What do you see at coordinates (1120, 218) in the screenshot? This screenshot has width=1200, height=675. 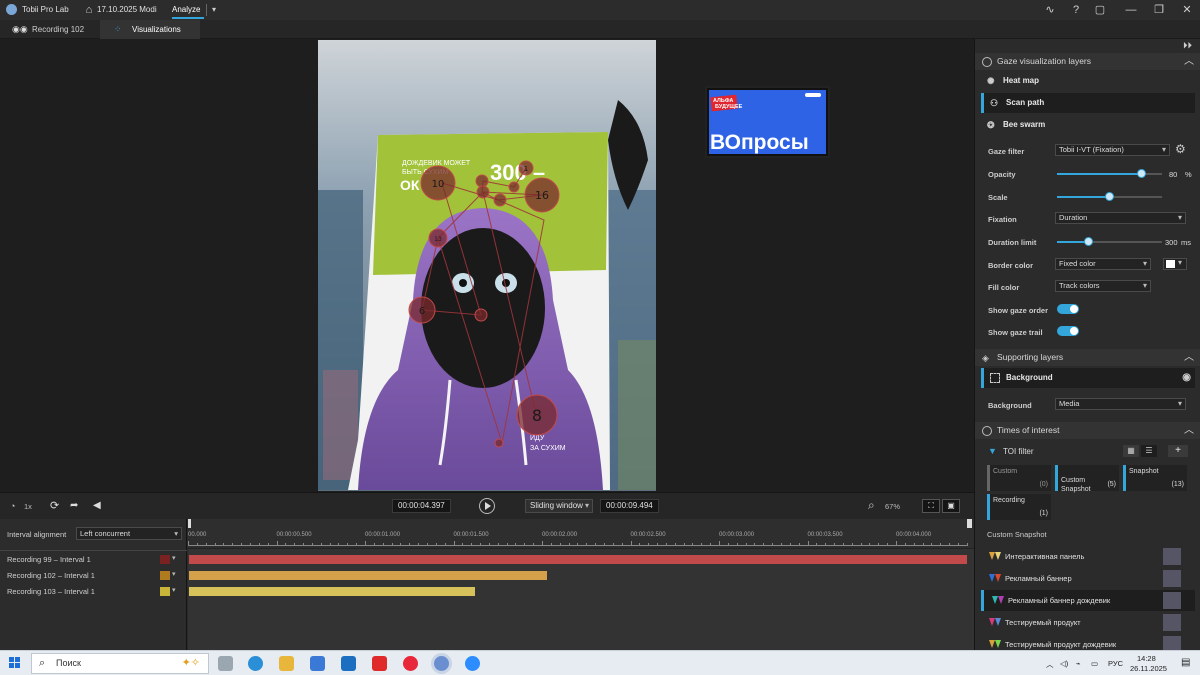 I see `fixation-select: Duration` at bounding box center [1120, 218].